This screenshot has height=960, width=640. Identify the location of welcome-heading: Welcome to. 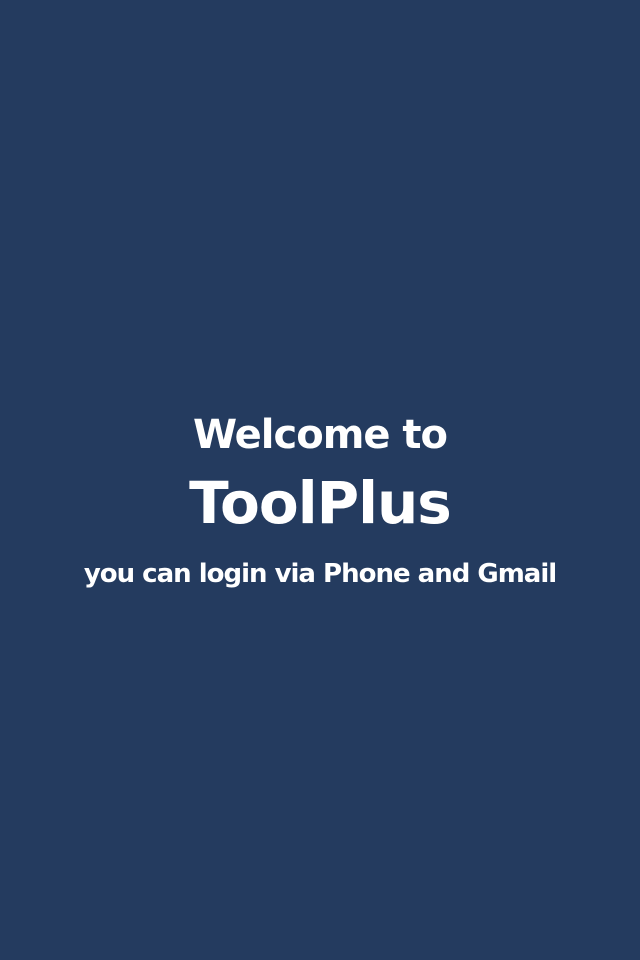
(320, 435).